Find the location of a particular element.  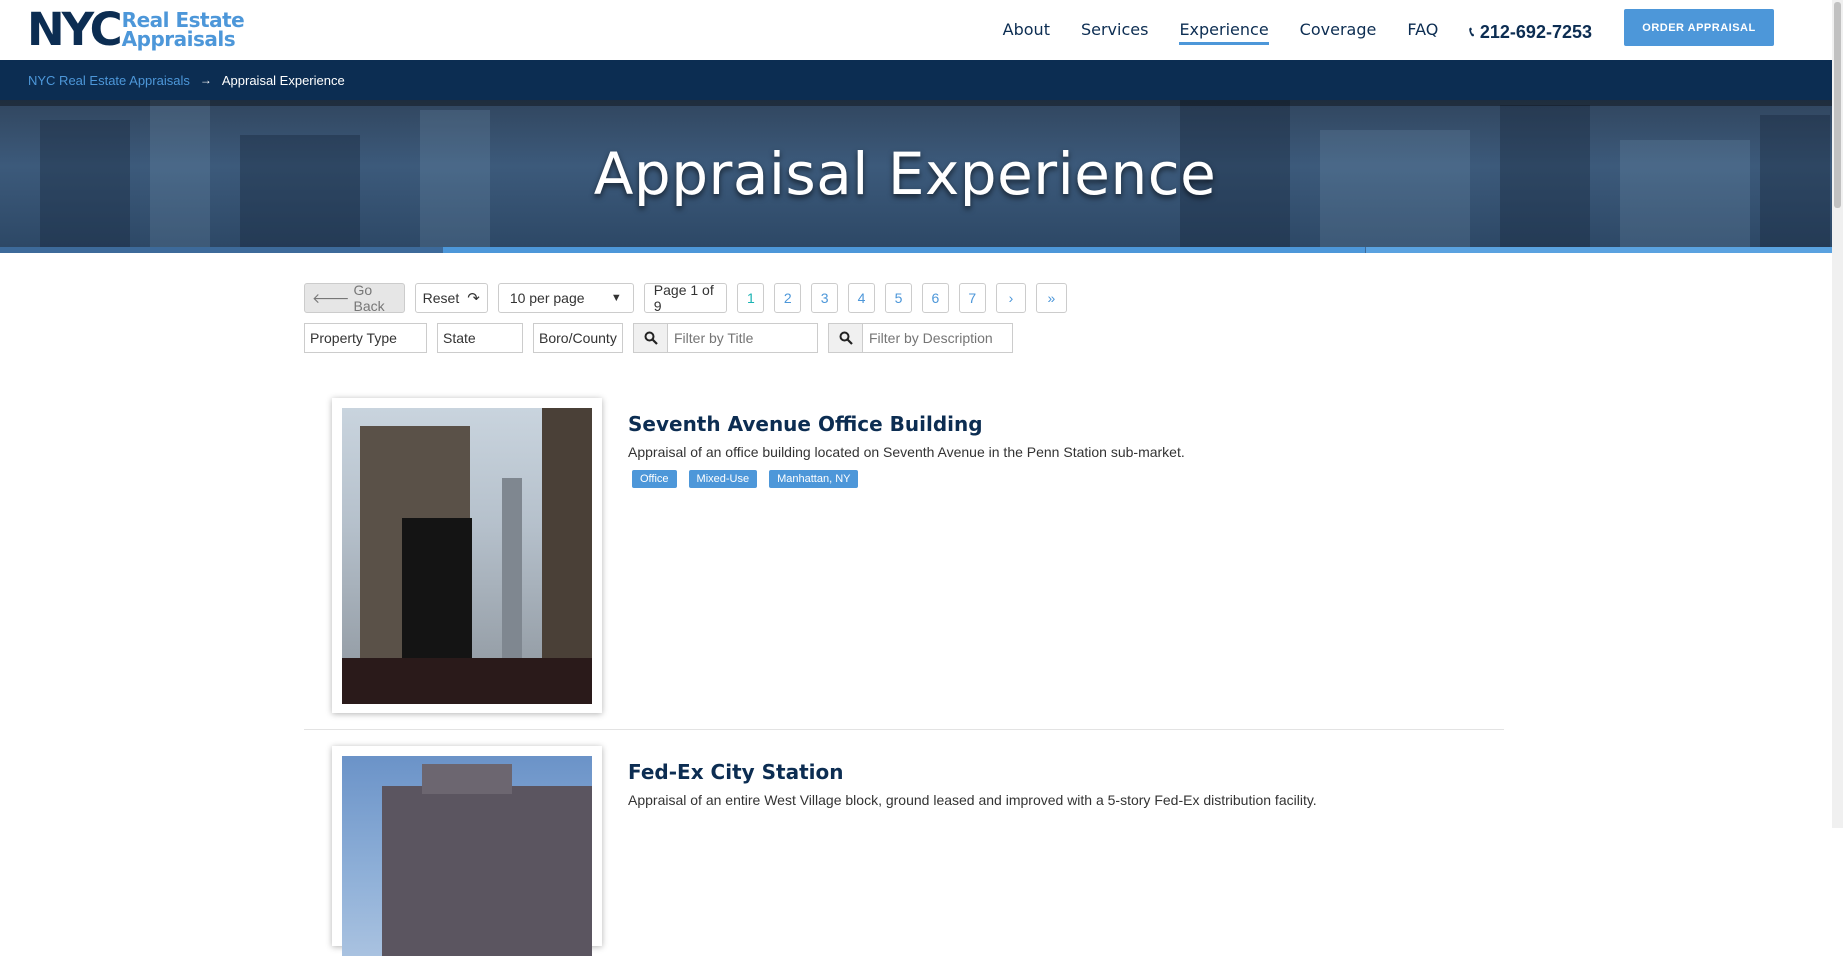

reset-label: Reset is located at coordinates (441, 298).